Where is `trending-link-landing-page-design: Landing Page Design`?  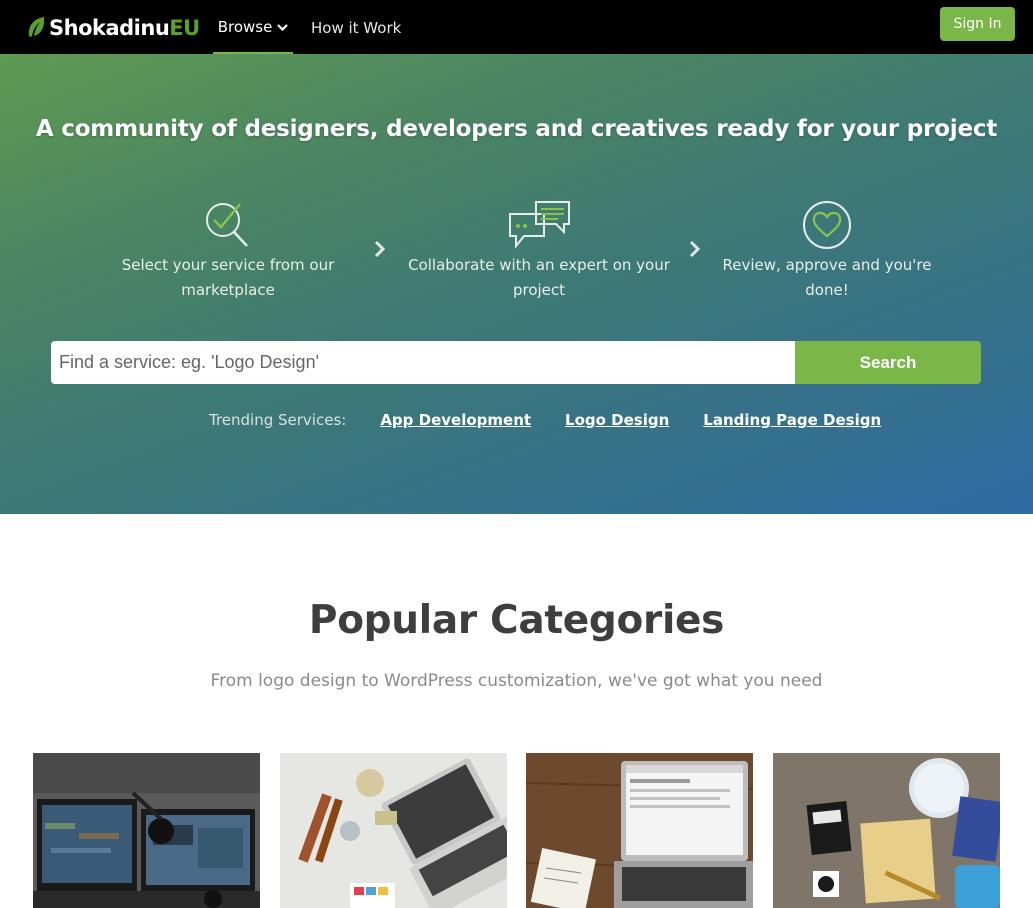
trending-link-landing-page-design: Landing Page Design is located at coordinates (792, 420).